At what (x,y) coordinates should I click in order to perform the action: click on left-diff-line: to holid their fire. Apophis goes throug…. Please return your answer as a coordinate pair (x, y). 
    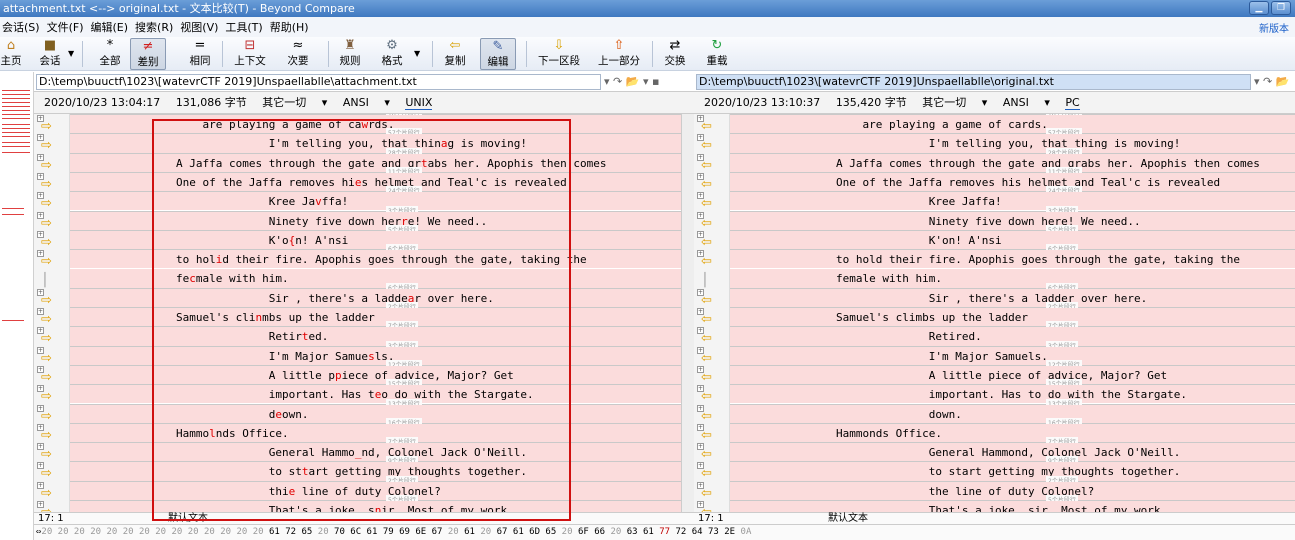
    Looking at the image, I should click on (375, 259).